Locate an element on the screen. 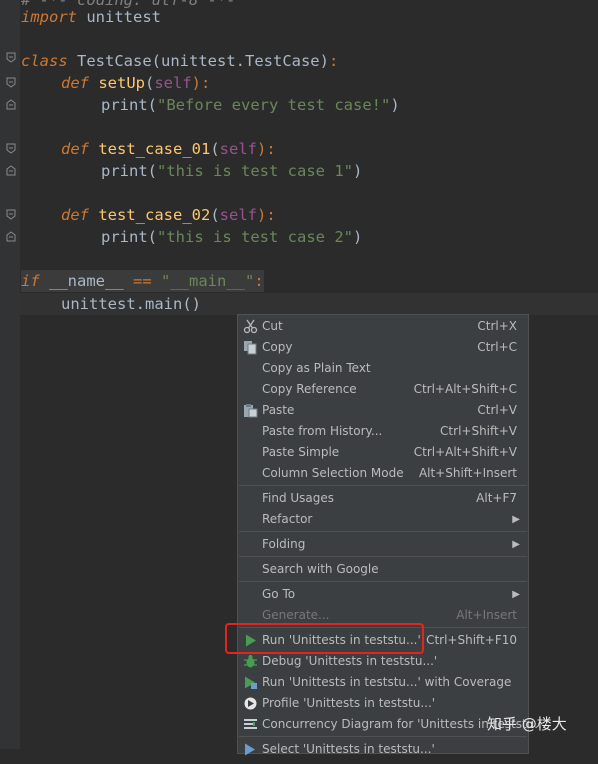 The width and height of the screenshot is (598, 764). menu-item-copy-reference: Copy Reference Ctrl+Alt+Shift+C is located at coordinates (383, 389).